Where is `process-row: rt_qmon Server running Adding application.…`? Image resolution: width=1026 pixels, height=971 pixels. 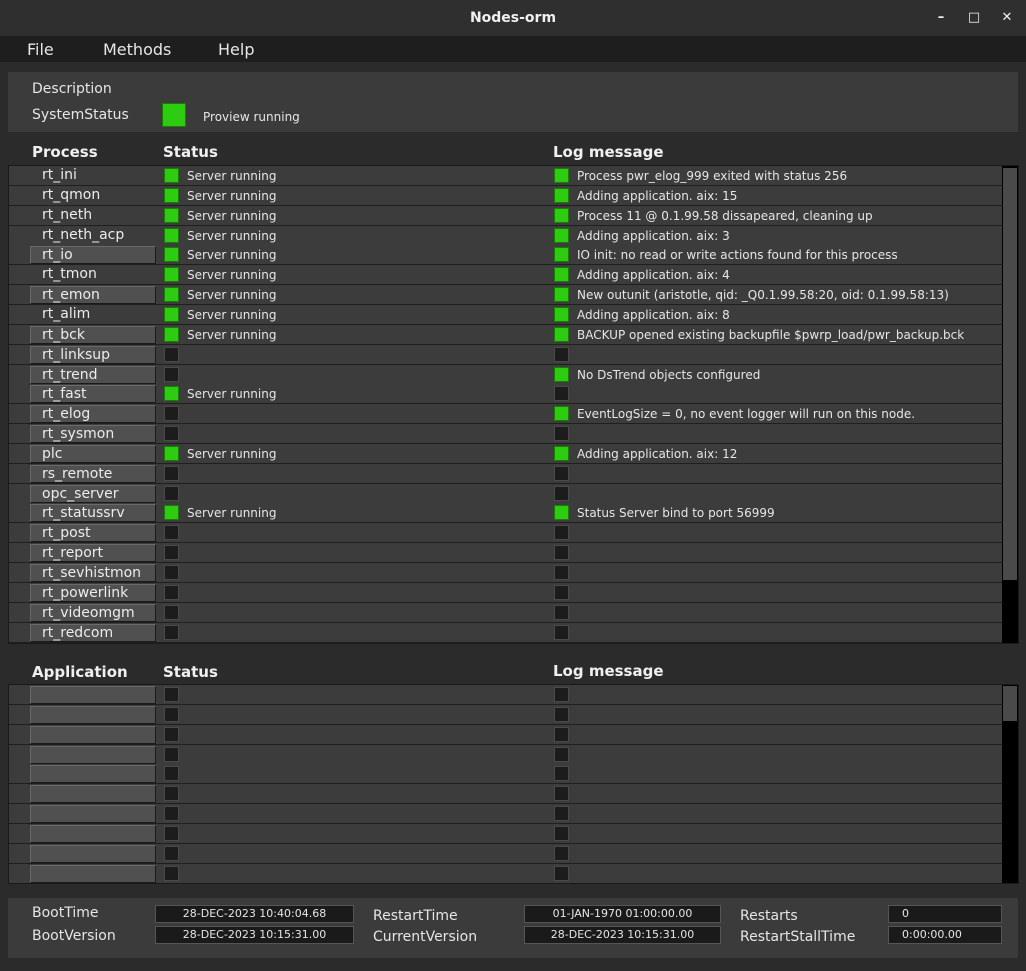 process-row: rt_qmon Server running Adding application.… is located at coordinates (505, 195).